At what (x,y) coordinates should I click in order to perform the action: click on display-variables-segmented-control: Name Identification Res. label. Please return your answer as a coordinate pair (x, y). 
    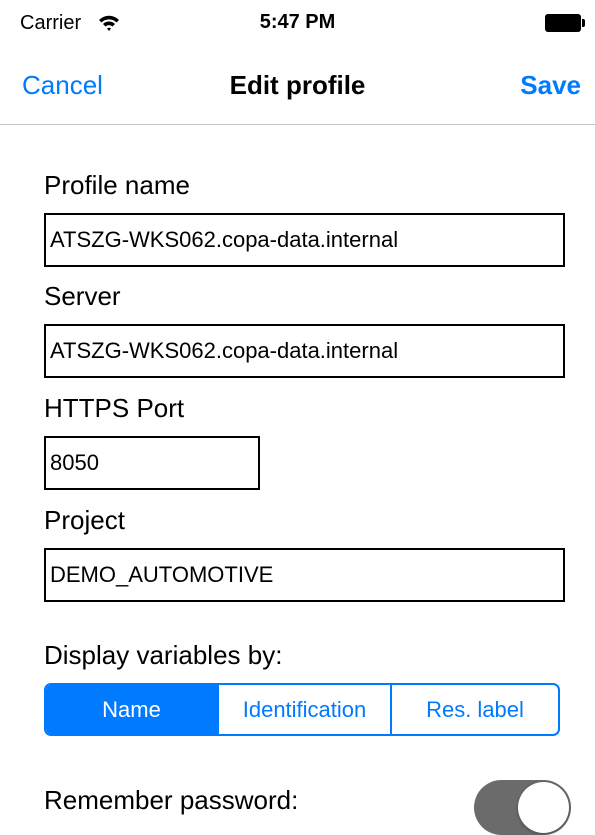
    Looking at the image, I should click on (302, 709).